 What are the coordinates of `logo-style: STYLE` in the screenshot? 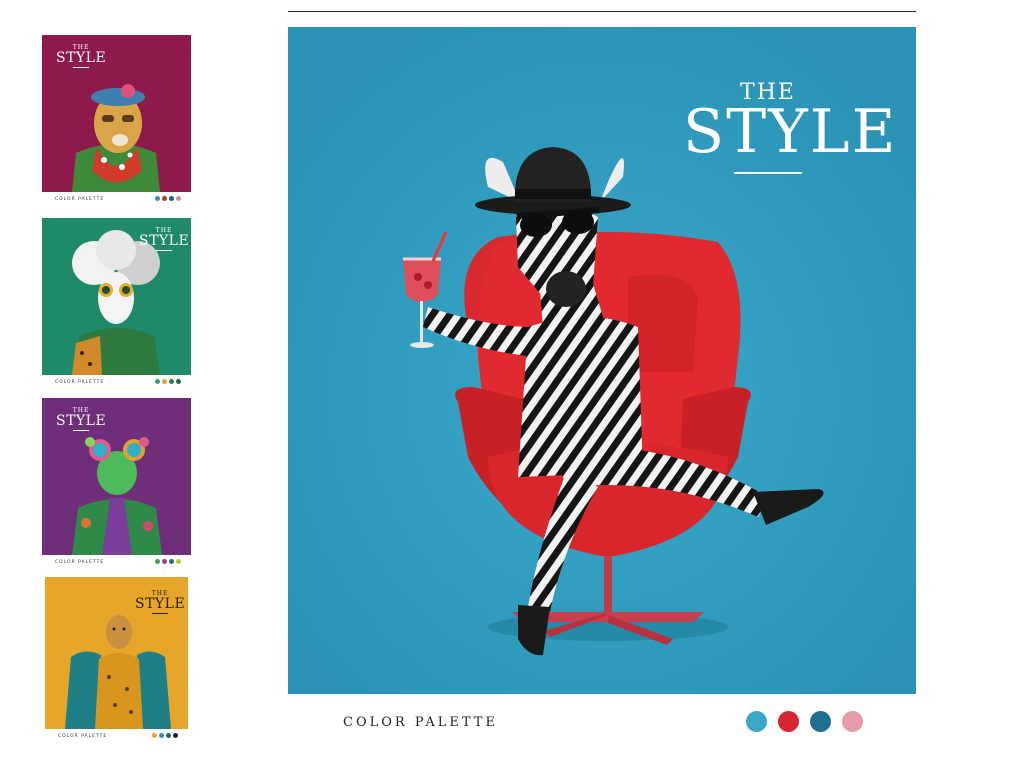 It's located at (790, 132).